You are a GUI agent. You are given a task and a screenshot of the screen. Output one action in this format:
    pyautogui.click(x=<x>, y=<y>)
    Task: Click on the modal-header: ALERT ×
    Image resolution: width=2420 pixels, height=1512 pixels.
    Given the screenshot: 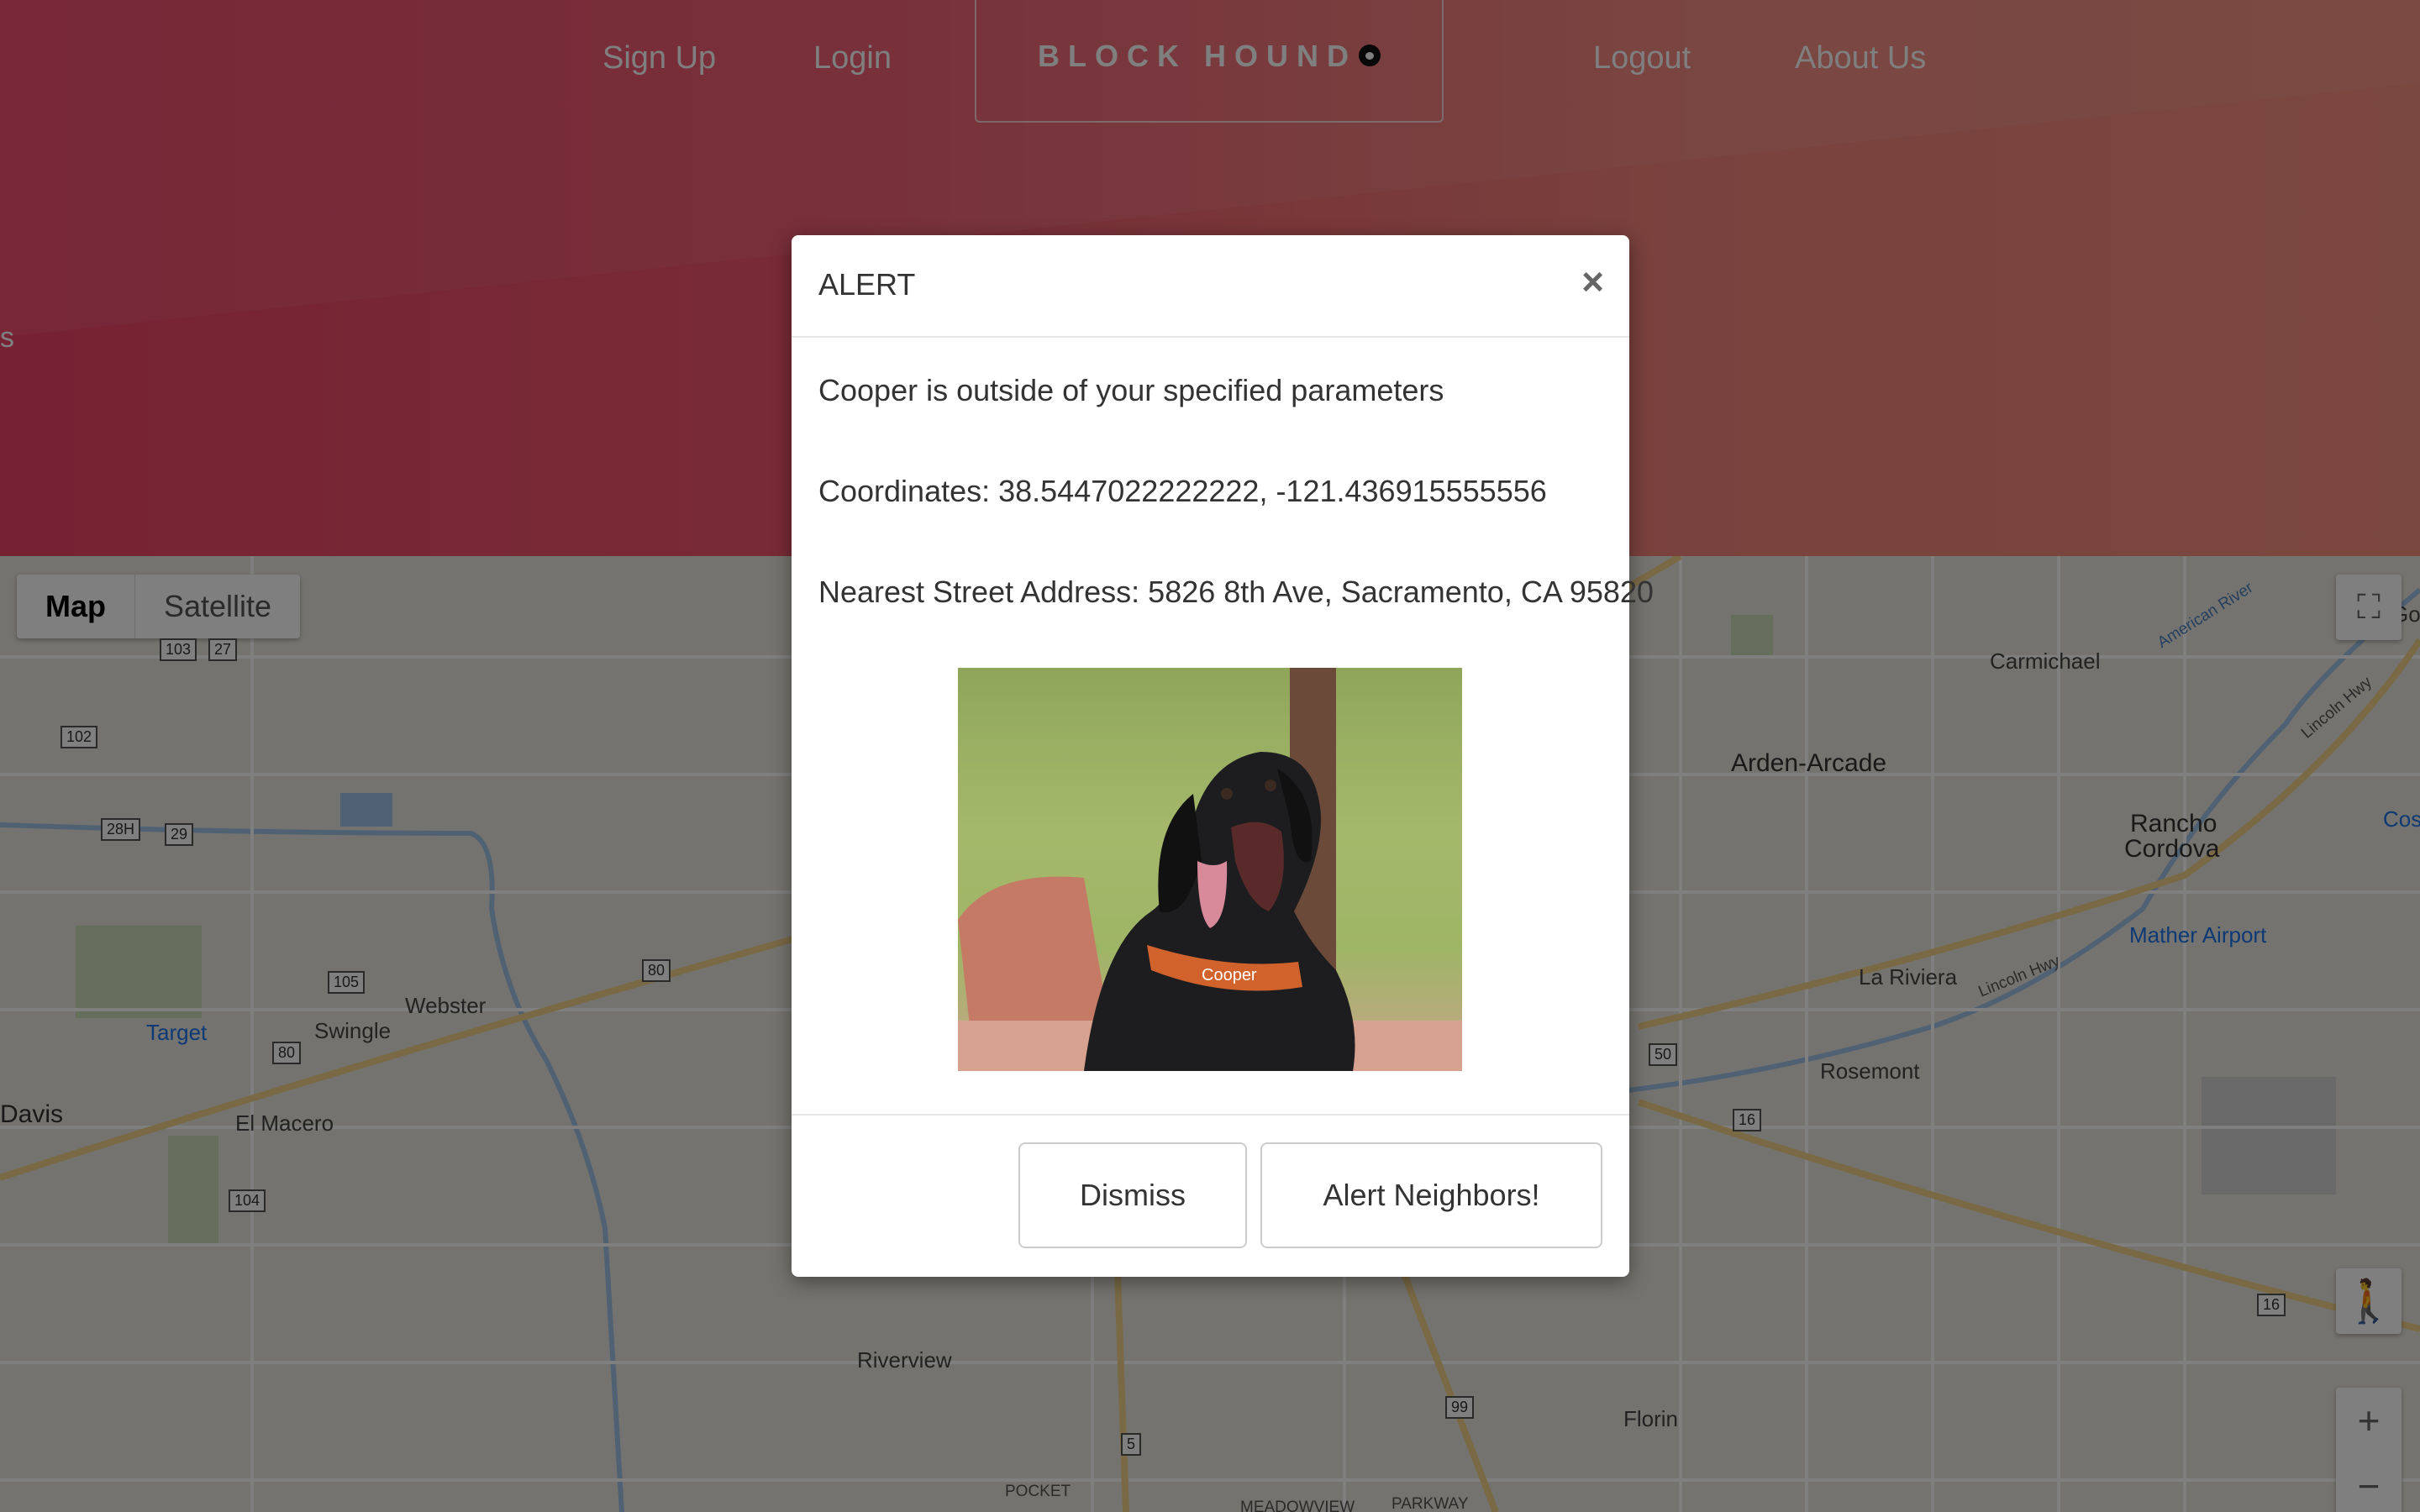 What is the action you would take?
    pyautogui.click(x=1210, y=286)
    